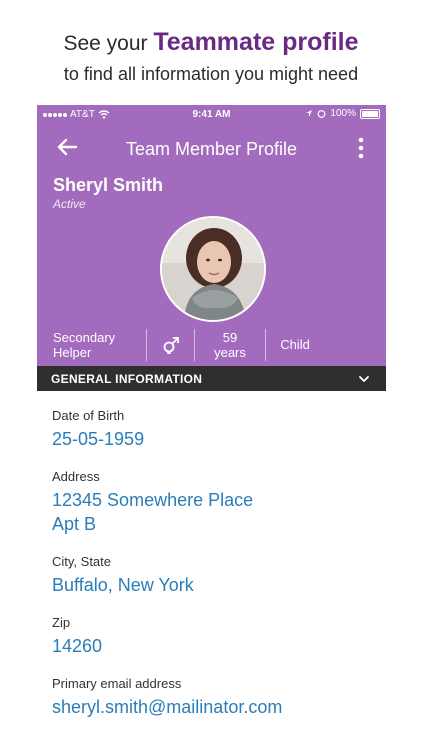 This screenshot has height=750, width=422. I want to click on promo-accent: Teammate profile, so click(256, 42).